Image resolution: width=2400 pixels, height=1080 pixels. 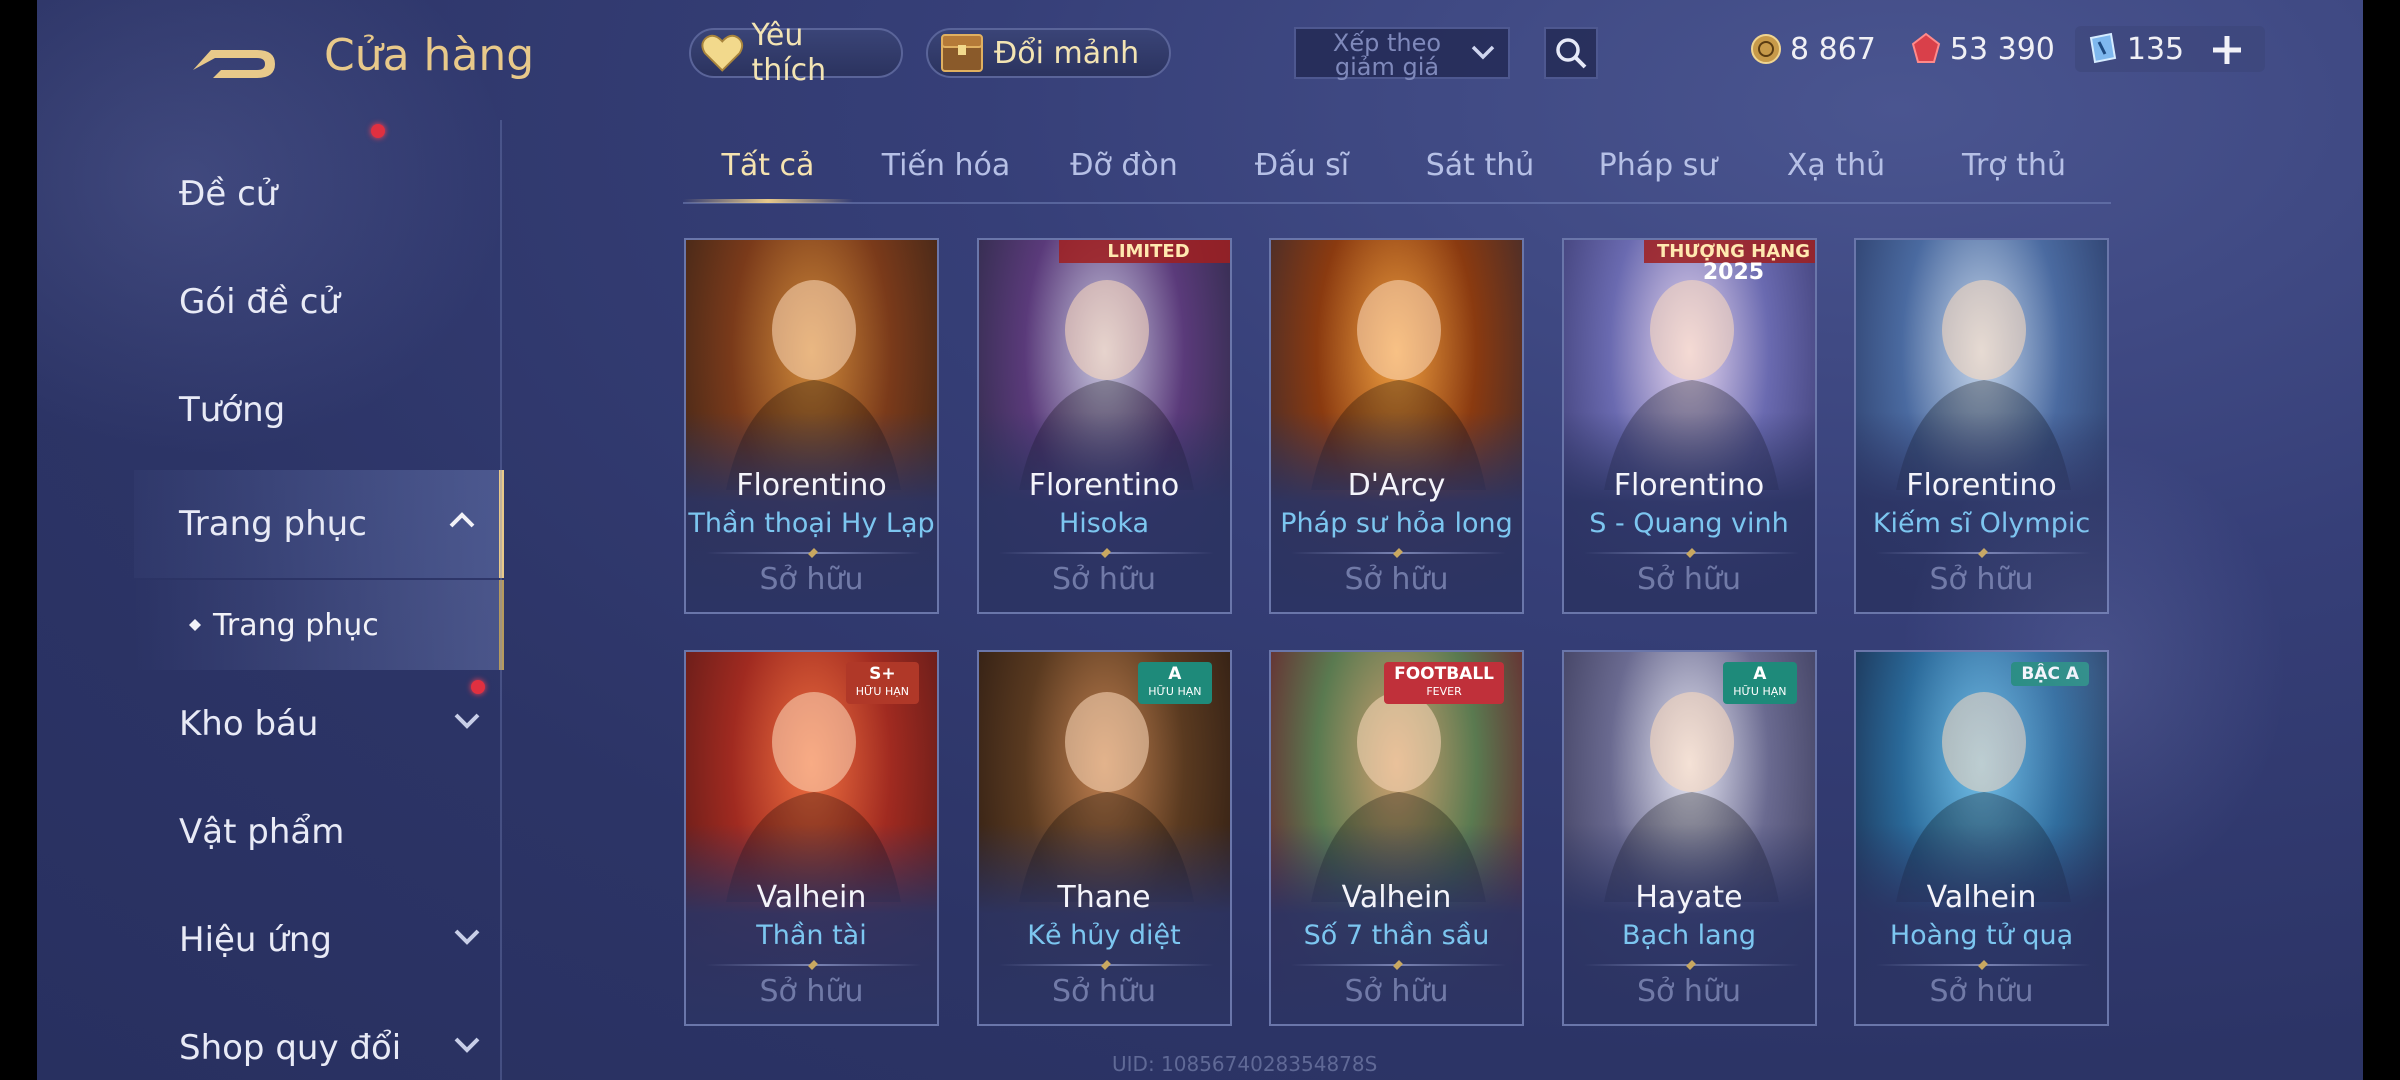 I want to click on sidebar-item-skins: Trang phục, so click(x=319, y=524).